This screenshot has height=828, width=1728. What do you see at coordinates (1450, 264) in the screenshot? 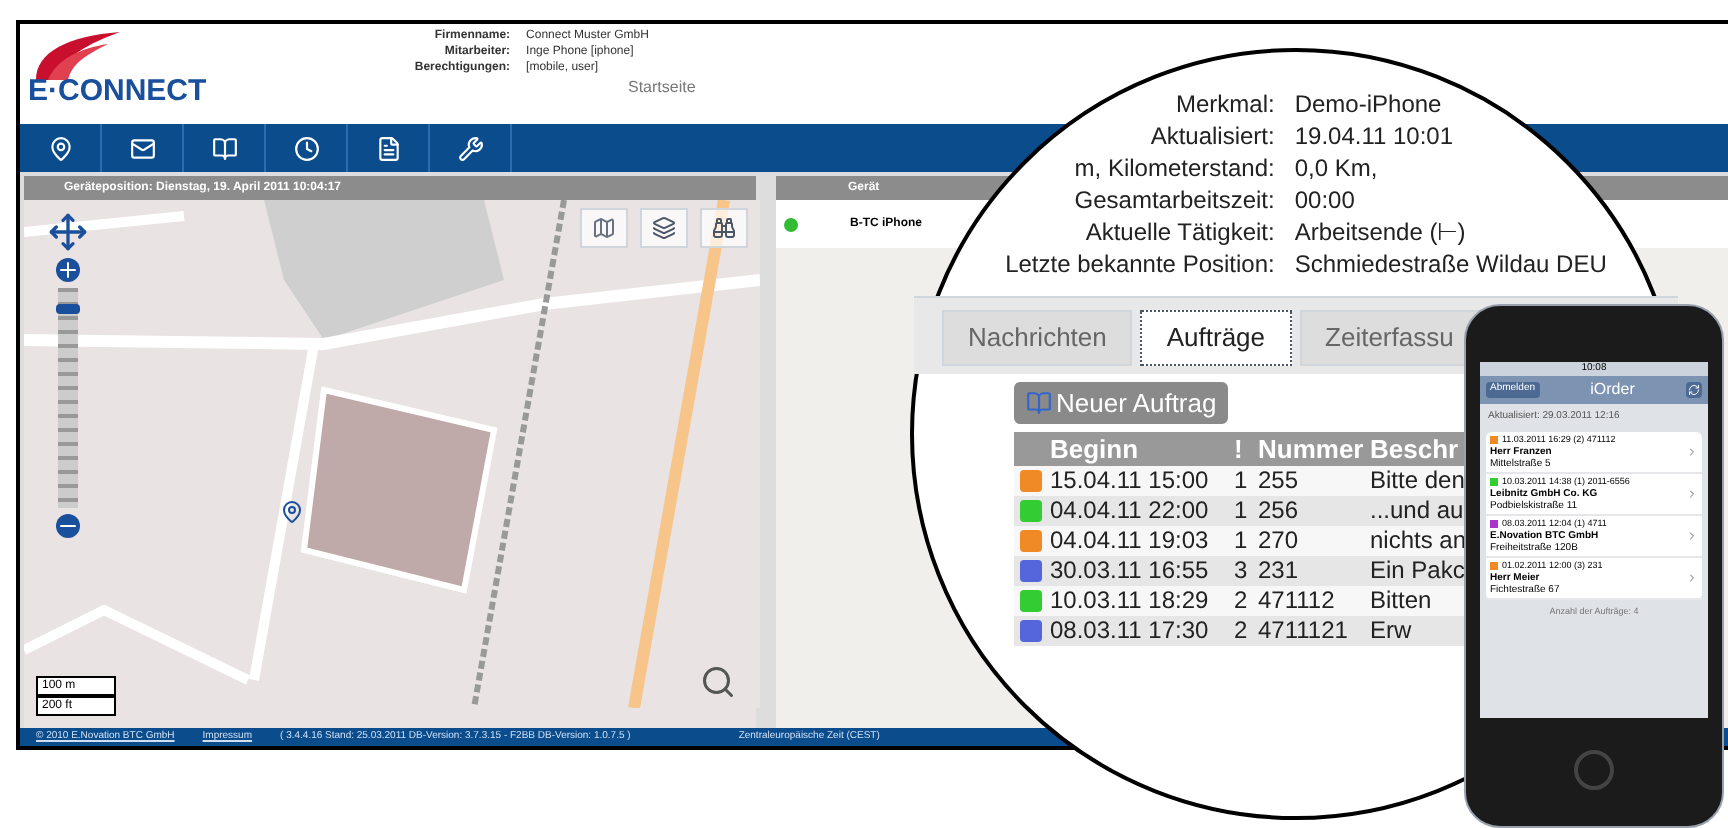
I see `detail-value: Schmiedestraße Wildau DEU` at bounding box center [1450, 264].